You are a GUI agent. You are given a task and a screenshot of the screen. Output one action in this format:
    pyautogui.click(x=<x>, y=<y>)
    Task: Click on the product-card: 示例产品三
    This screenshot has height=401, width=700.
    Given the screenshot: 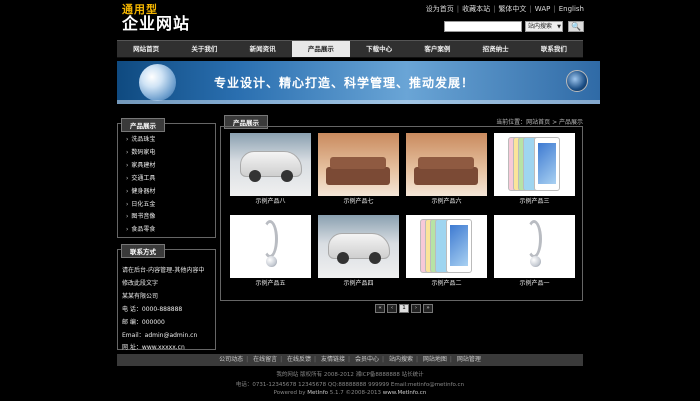 What is the action you would take?
    pyautogui.click(x=534, y=171)
    